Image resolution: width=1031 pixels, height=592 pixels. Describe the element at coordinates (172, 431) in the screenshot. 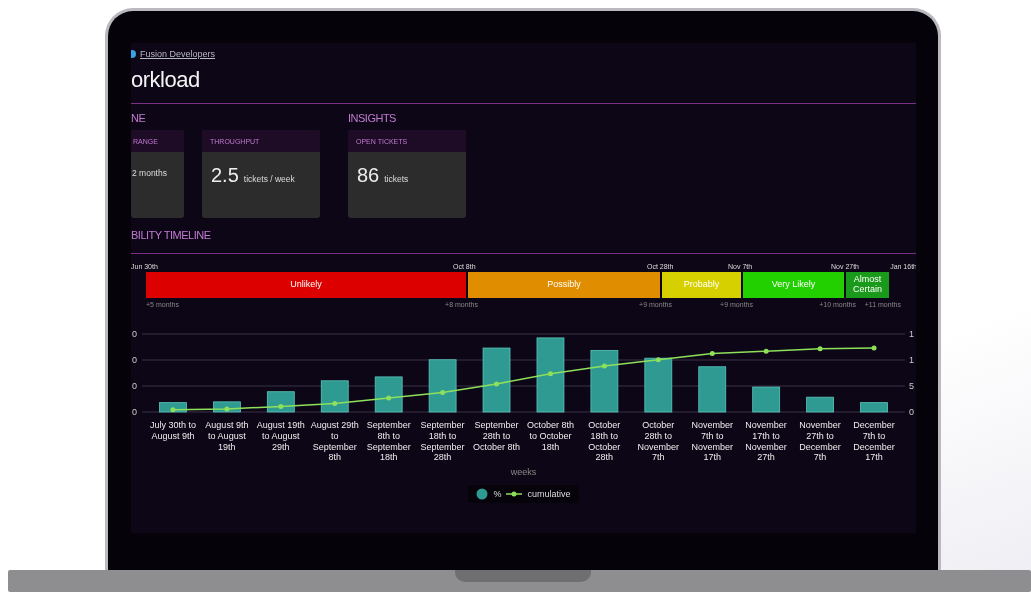

I see `axis-category-label: July 30th to August 9th` at that location.